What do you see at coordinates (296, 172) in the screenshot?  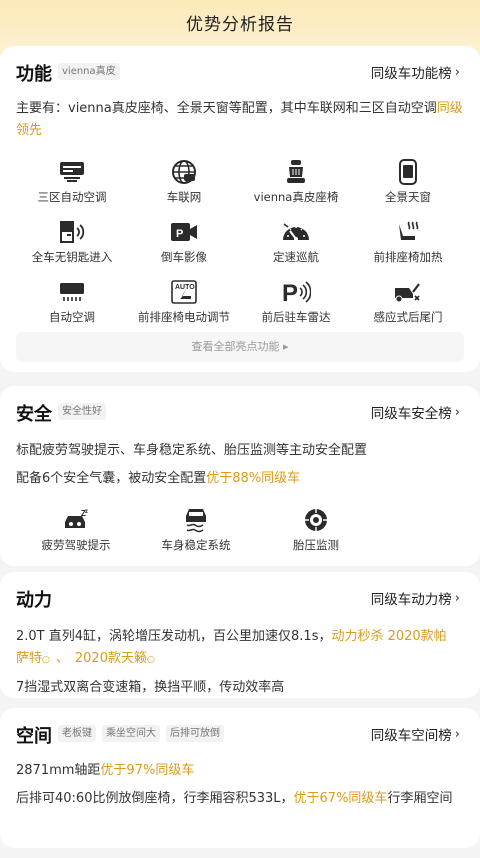 I see `leather-seat-icon` at bounding box center [296, 172].